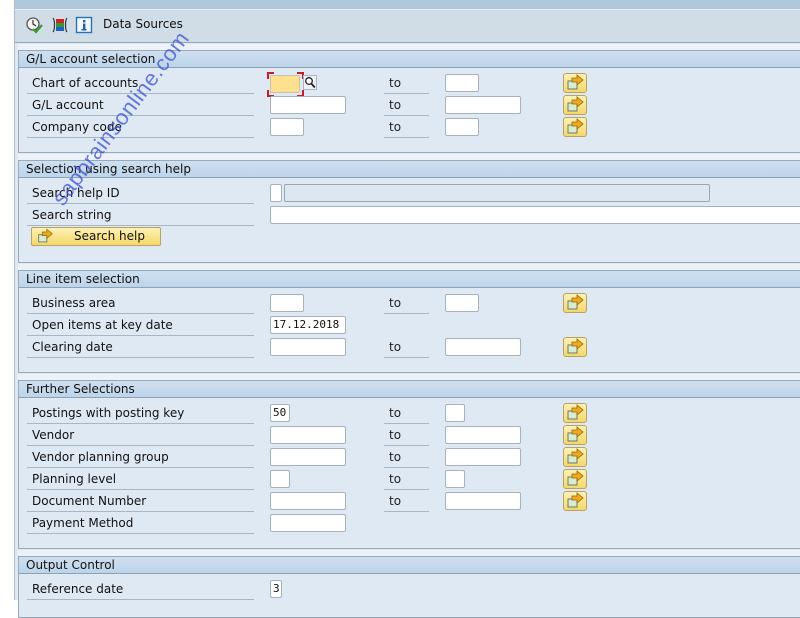 The height and width of the screenshot is (618, 800). Describe the element at coordinates (276, 193) in the screenshot. I see `search-help-id-input` at that location.